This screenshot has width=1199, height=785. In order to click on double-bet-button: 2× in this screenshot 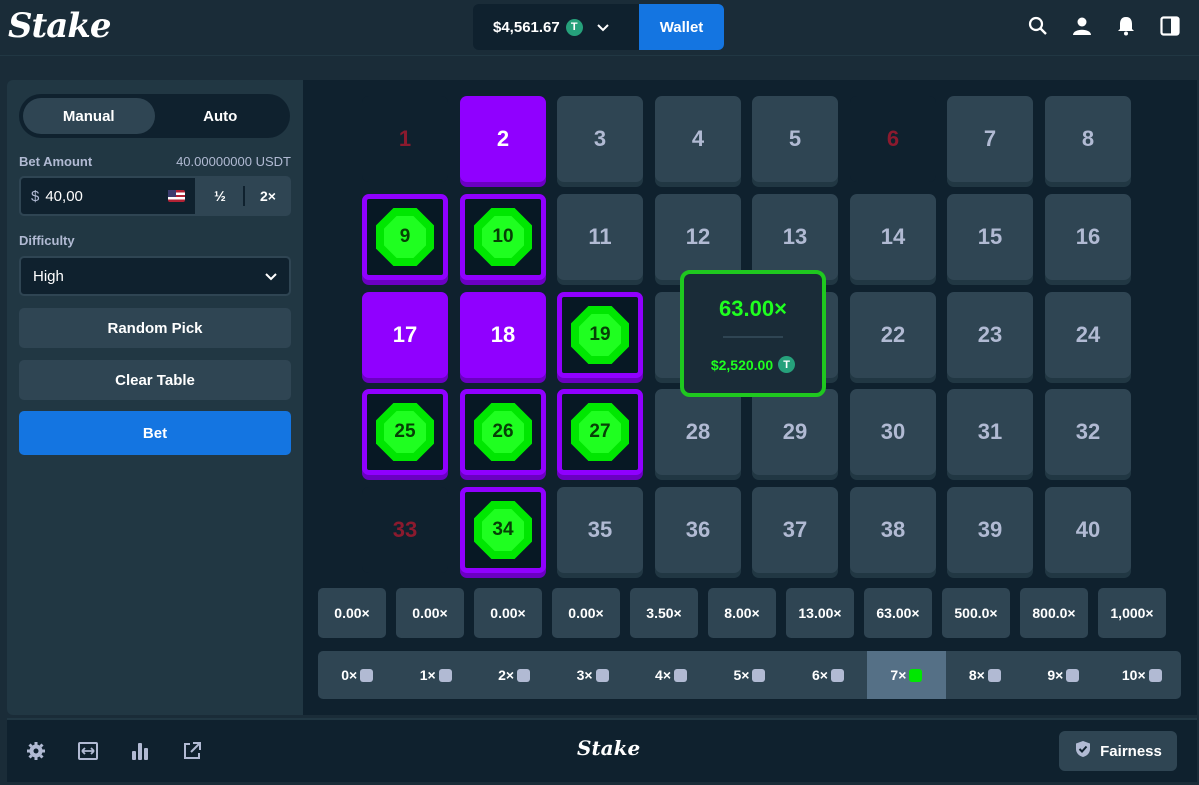, I will do `click(268, 196)`.